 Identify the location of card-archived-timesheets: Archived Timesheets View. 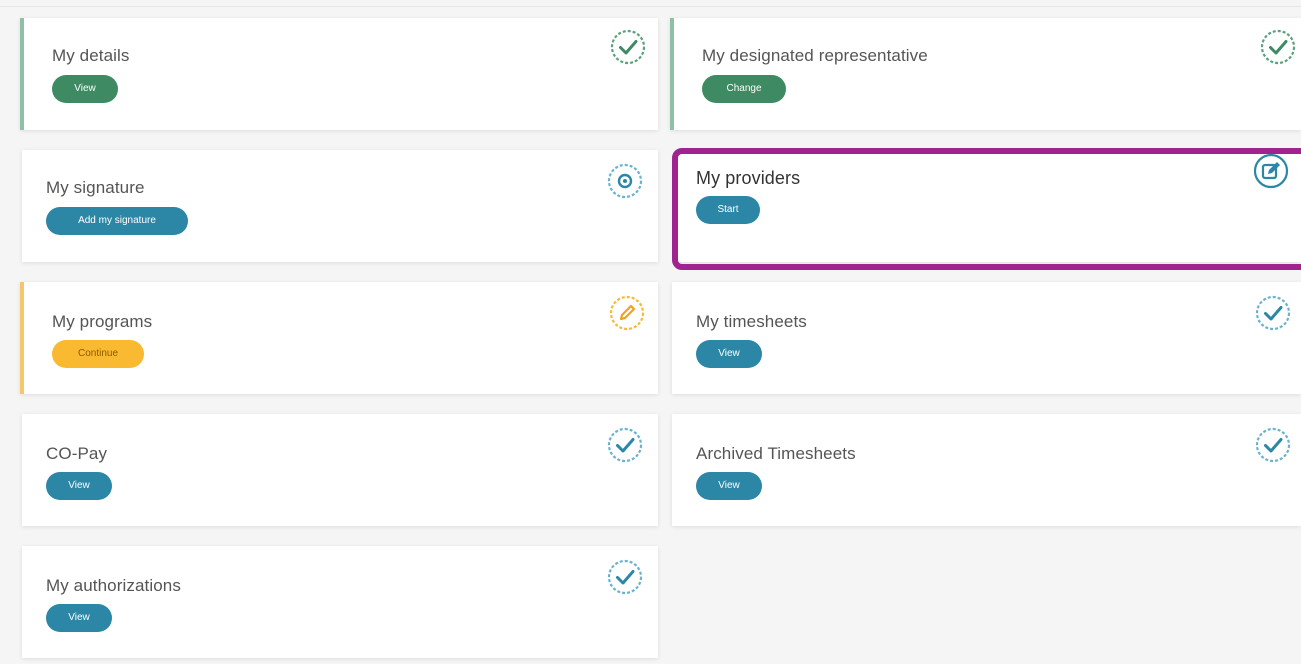
(986, 470).